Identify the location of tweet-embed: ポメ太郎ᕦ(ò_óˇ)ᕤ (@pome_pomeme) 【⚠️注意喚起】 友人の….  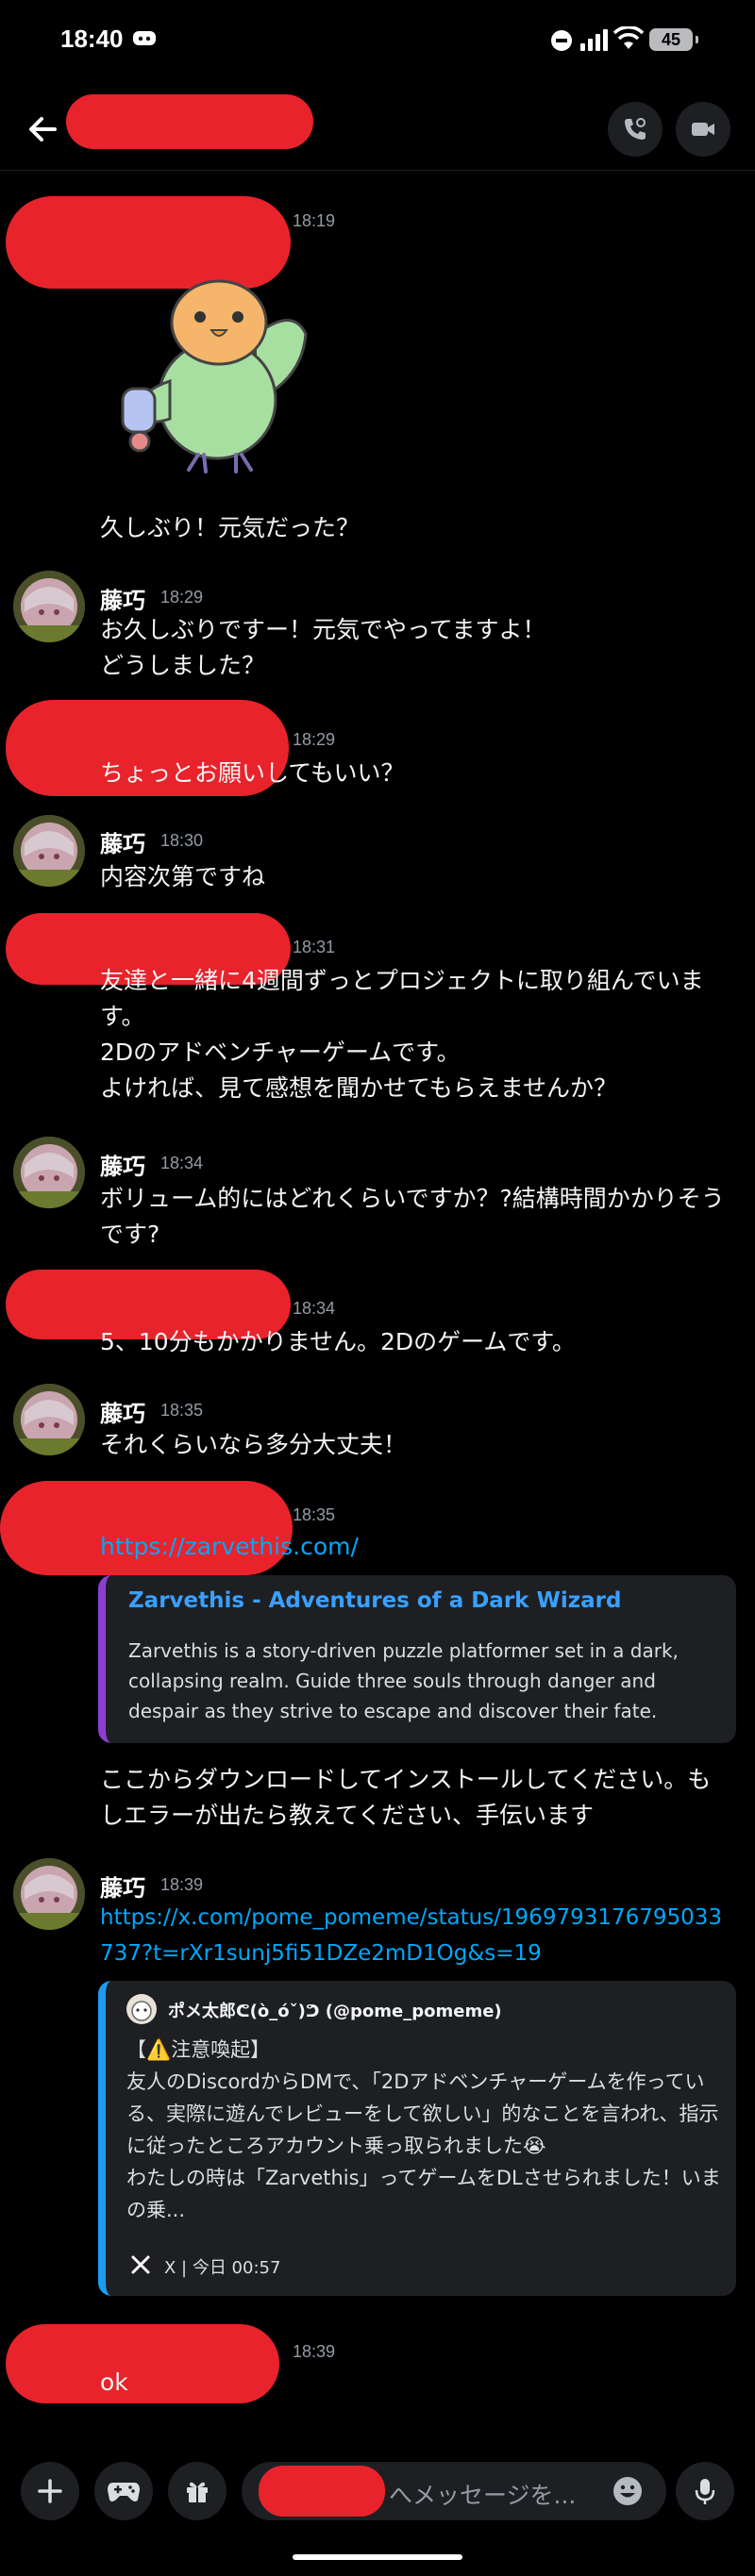
(417, 2138).